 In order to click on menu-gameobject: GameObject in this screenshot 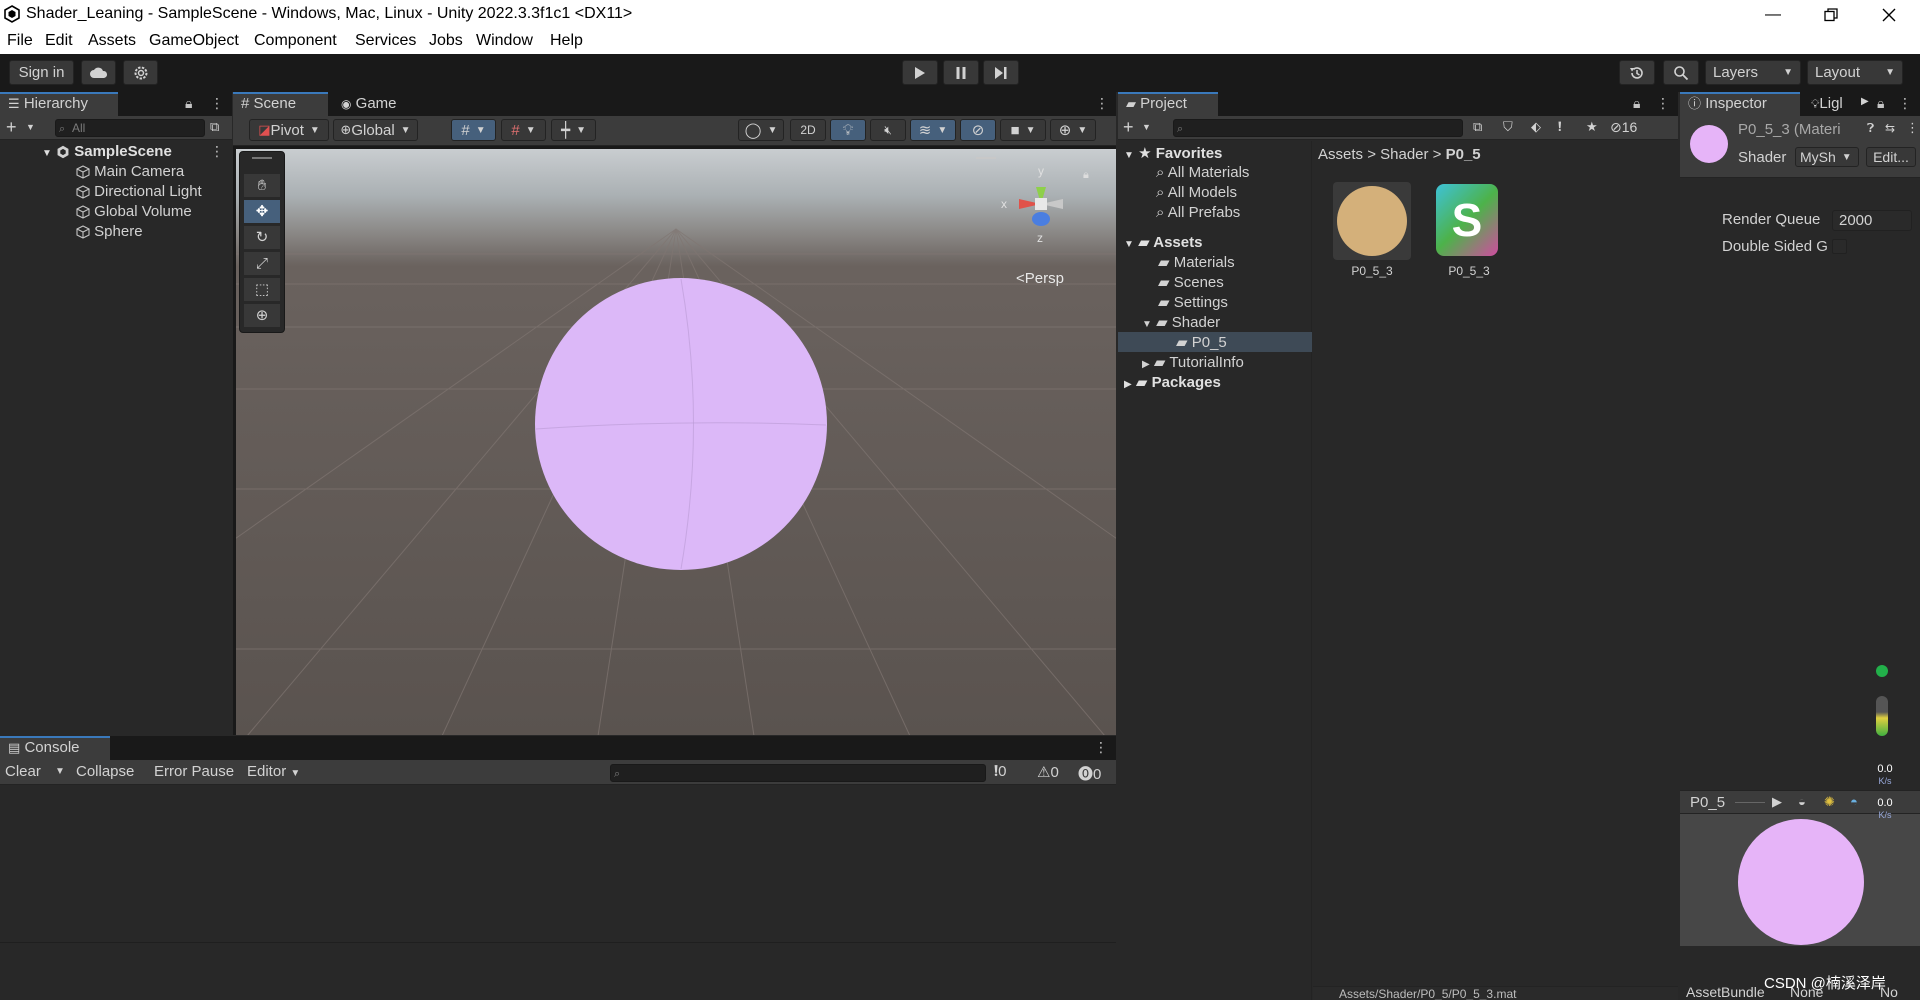, I will do `click(194, 41)`.